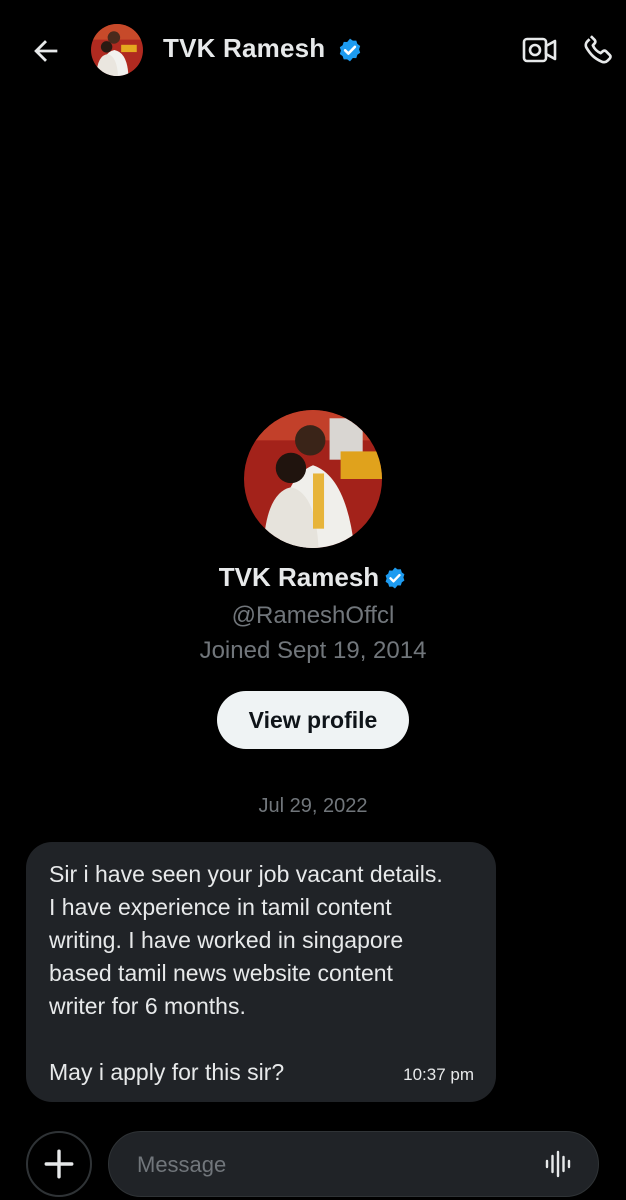  Describe the element at coordinates (313, 615) in the screenshot. I see `profile-handle: @RameshOffcl` at that location.